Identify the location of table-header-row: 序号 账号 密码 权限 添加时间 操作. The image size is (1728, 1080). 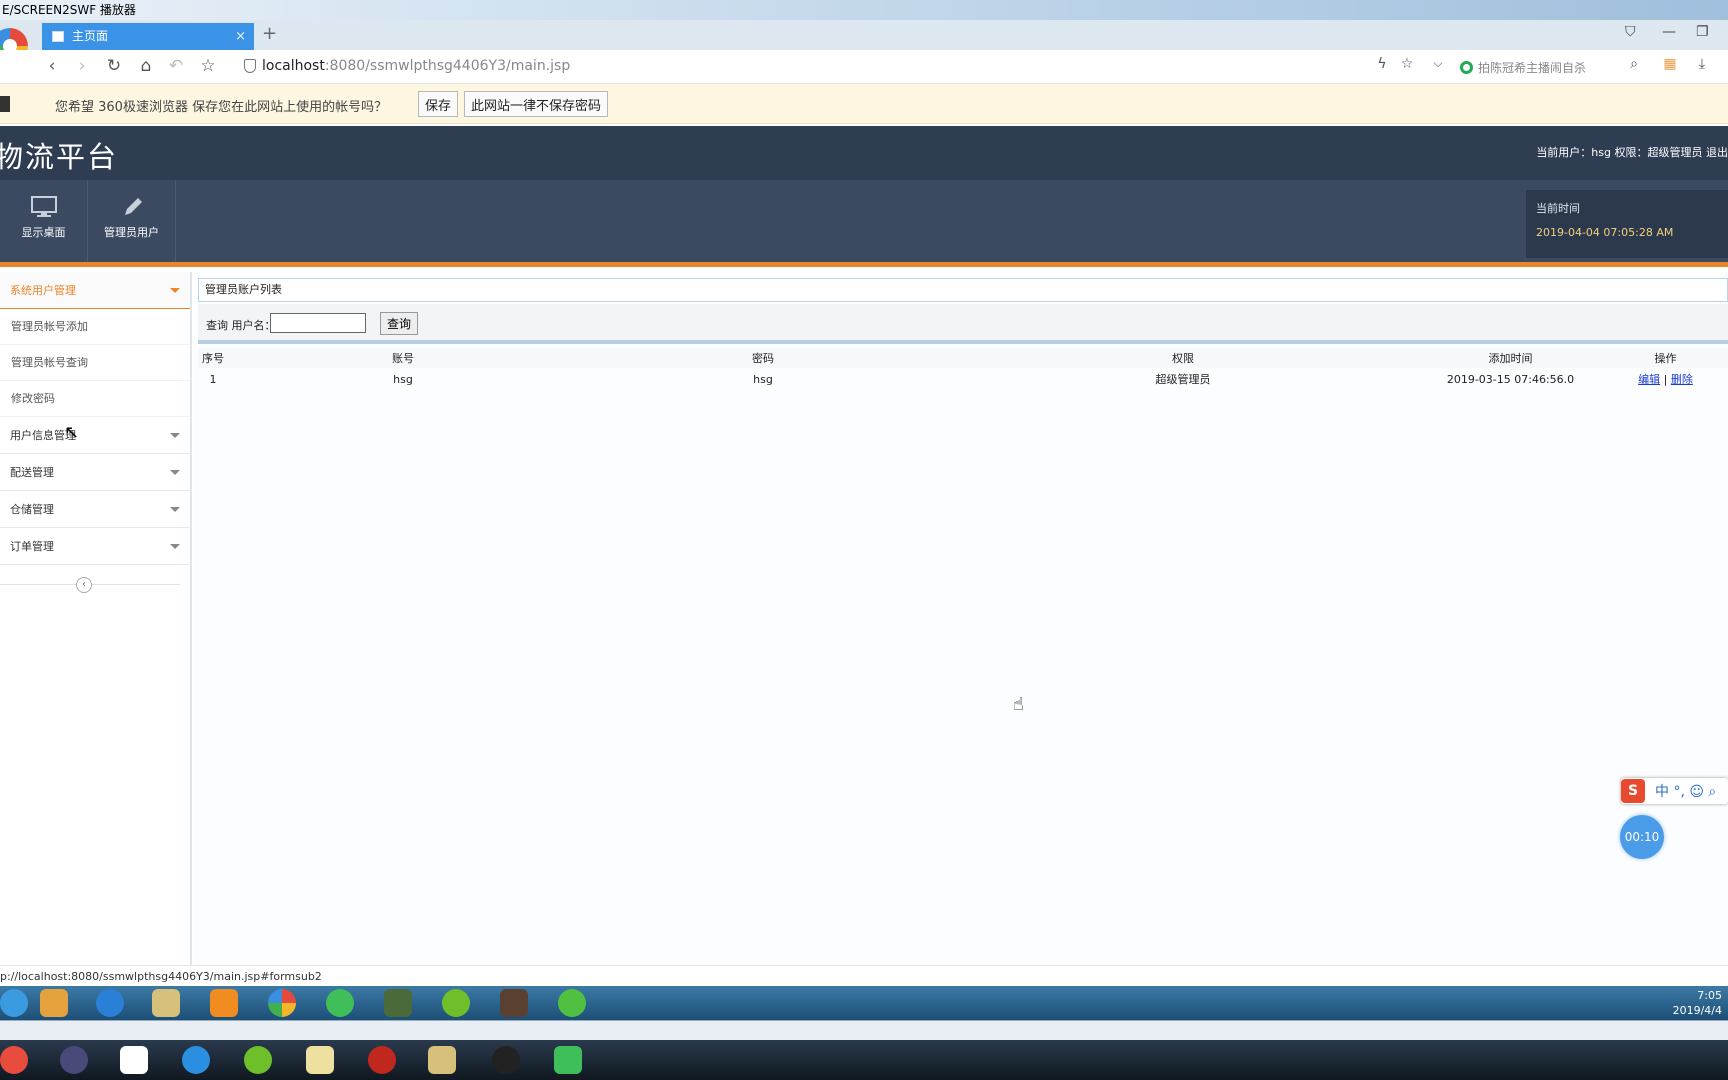
(963, 358).